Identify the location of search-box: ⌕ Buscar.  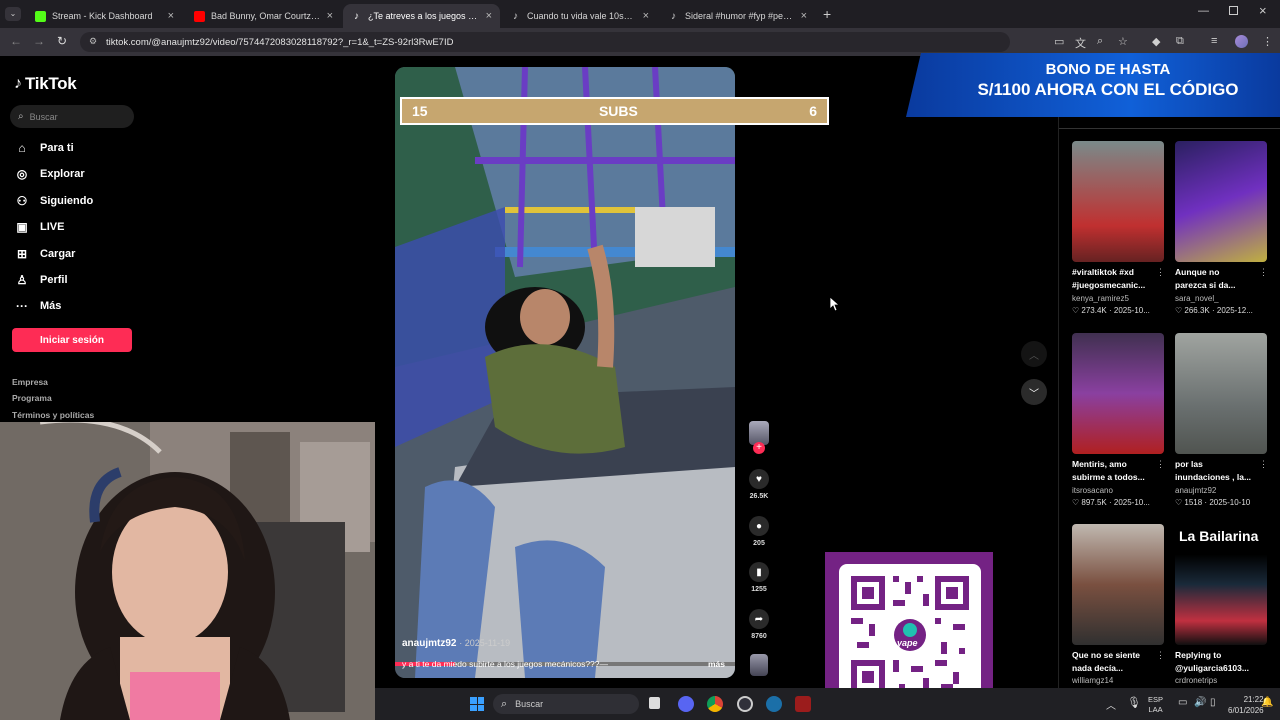
(72, 116).